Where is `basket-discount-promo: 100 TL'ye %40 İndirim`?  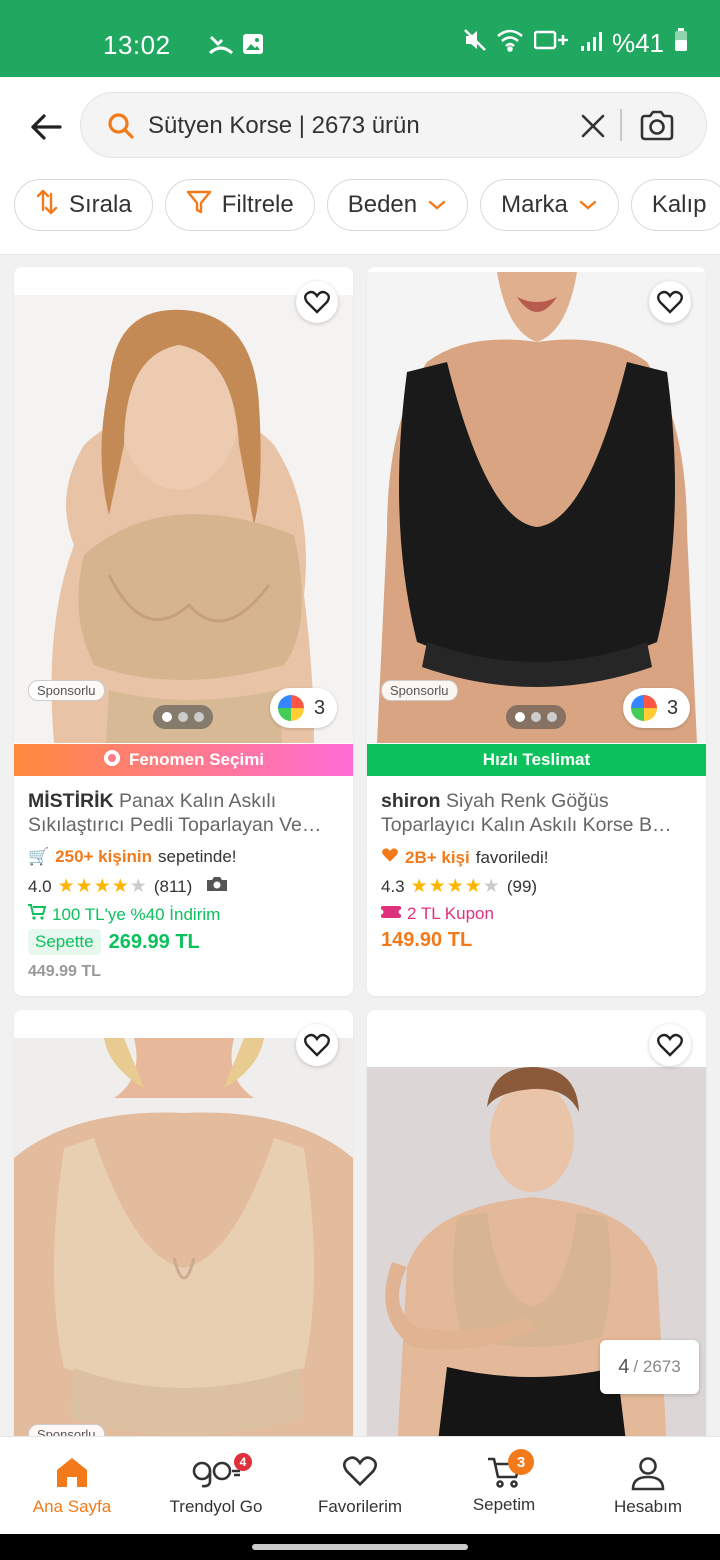
basket-discount-promo: 100 TL'ye %40 İndirim is located at coordinates (124, 914).